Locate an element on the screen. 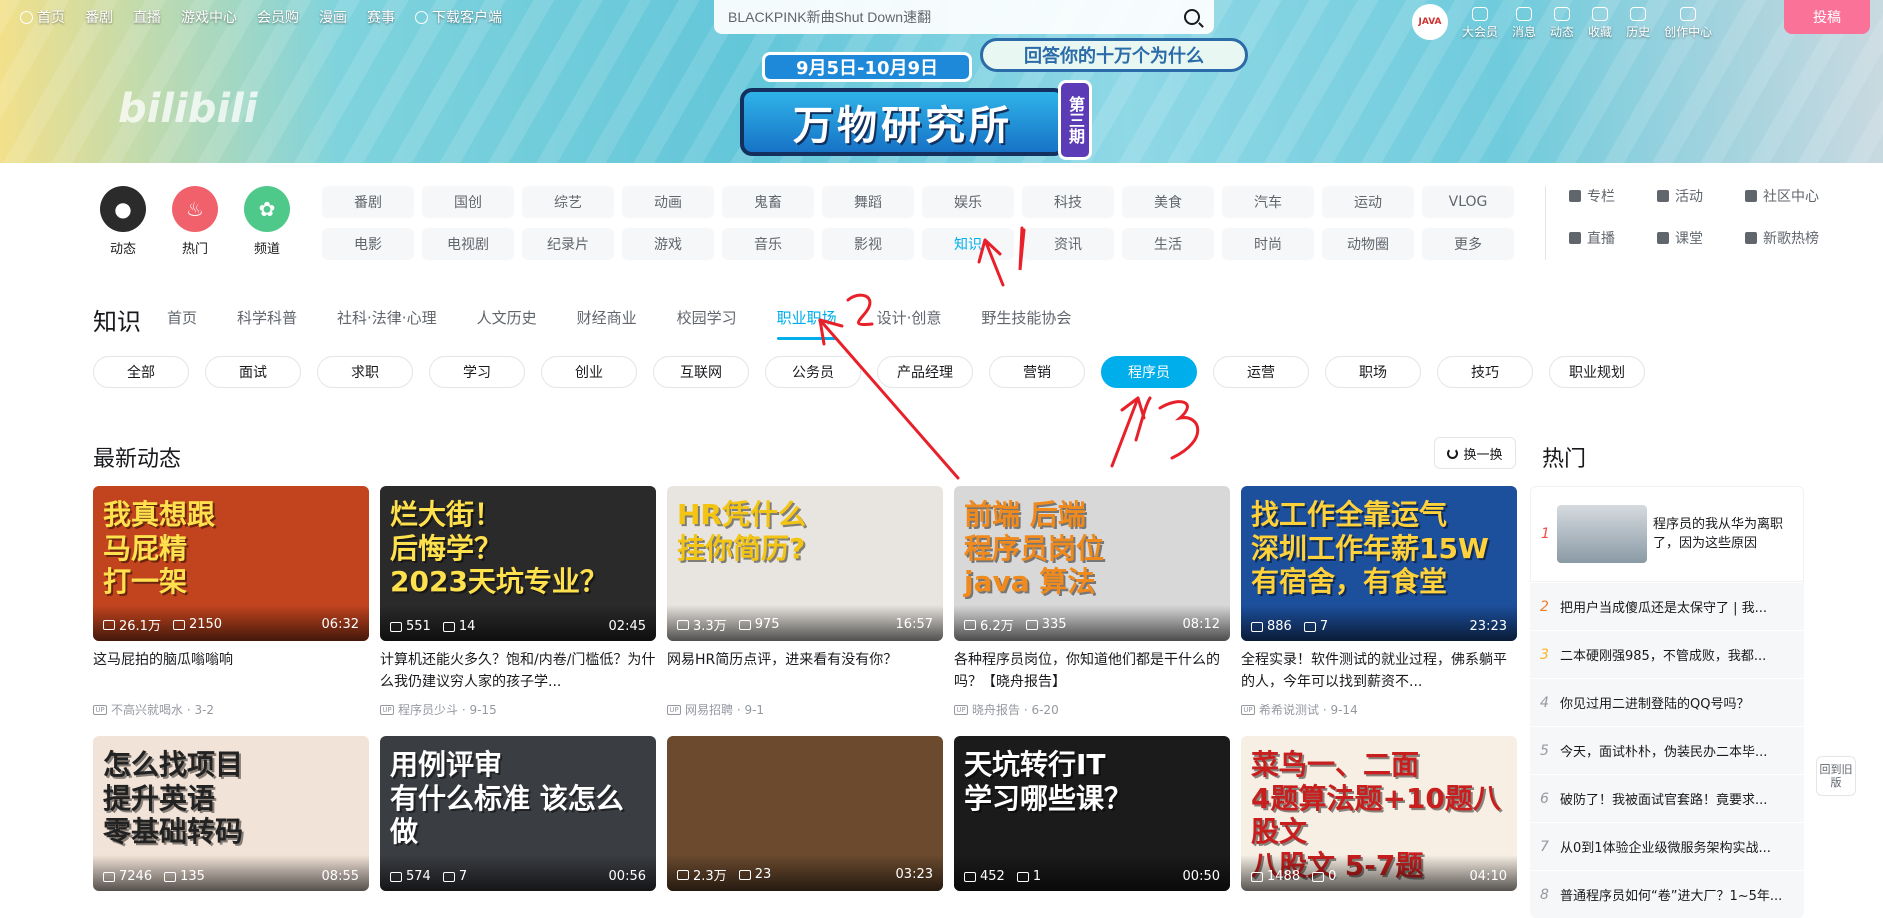 Image resolution: width=1883 pixels, height=918 pixels. video-card: 菜鸟一、二面 4题算法题+10题八股文 八股文 5-7题1488004:10 is located at coordinates (1379, 813).